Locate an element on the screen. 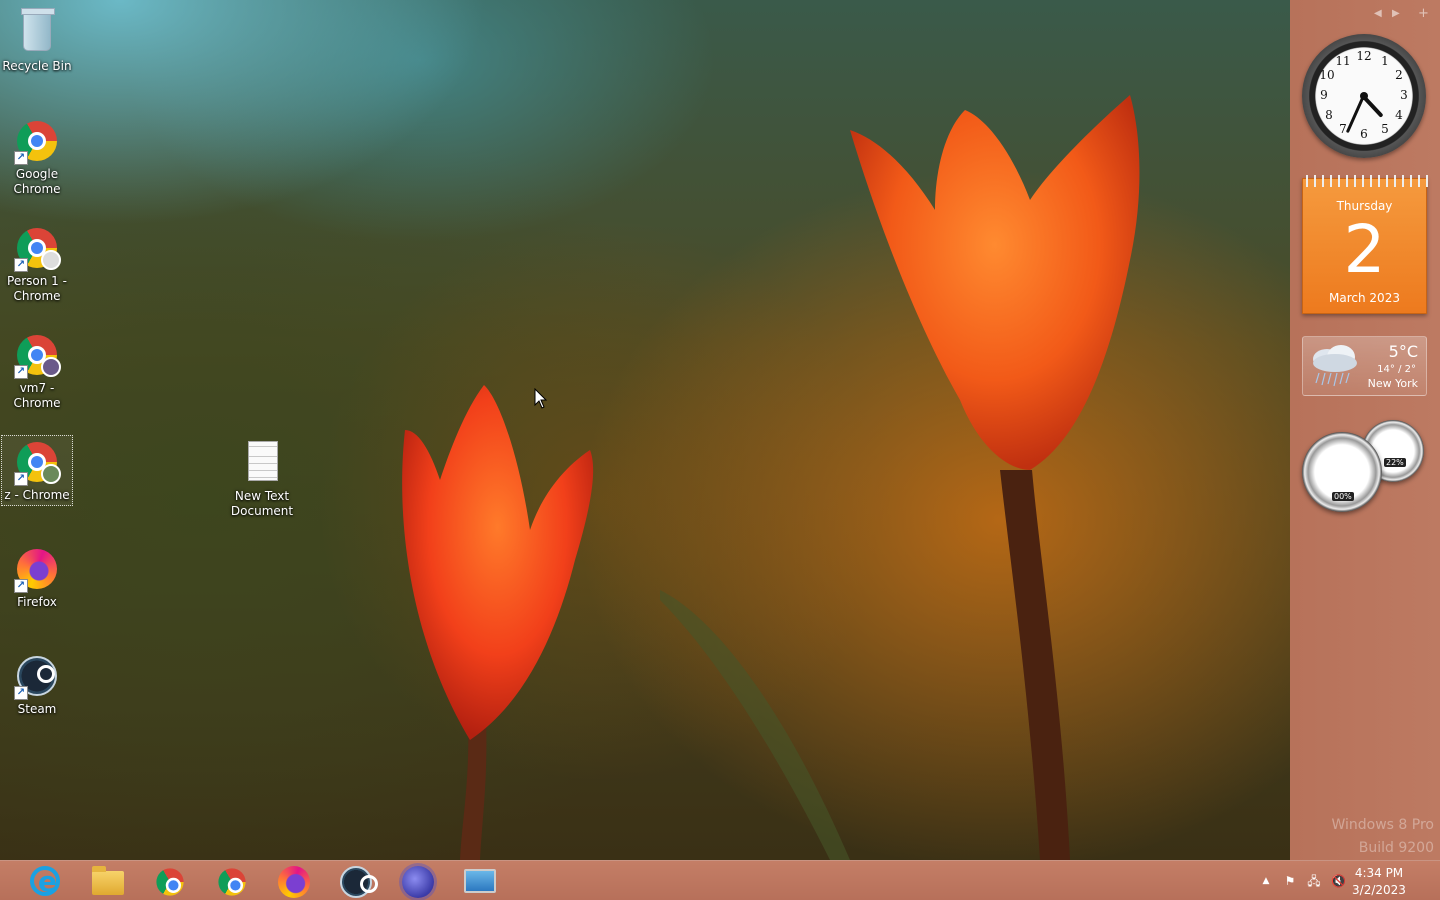 This screenshot has width=1440, height=900. desktop-icon-person1-chrome: ↗ Person 1 - Chrome is located at coordinates (37, 264).